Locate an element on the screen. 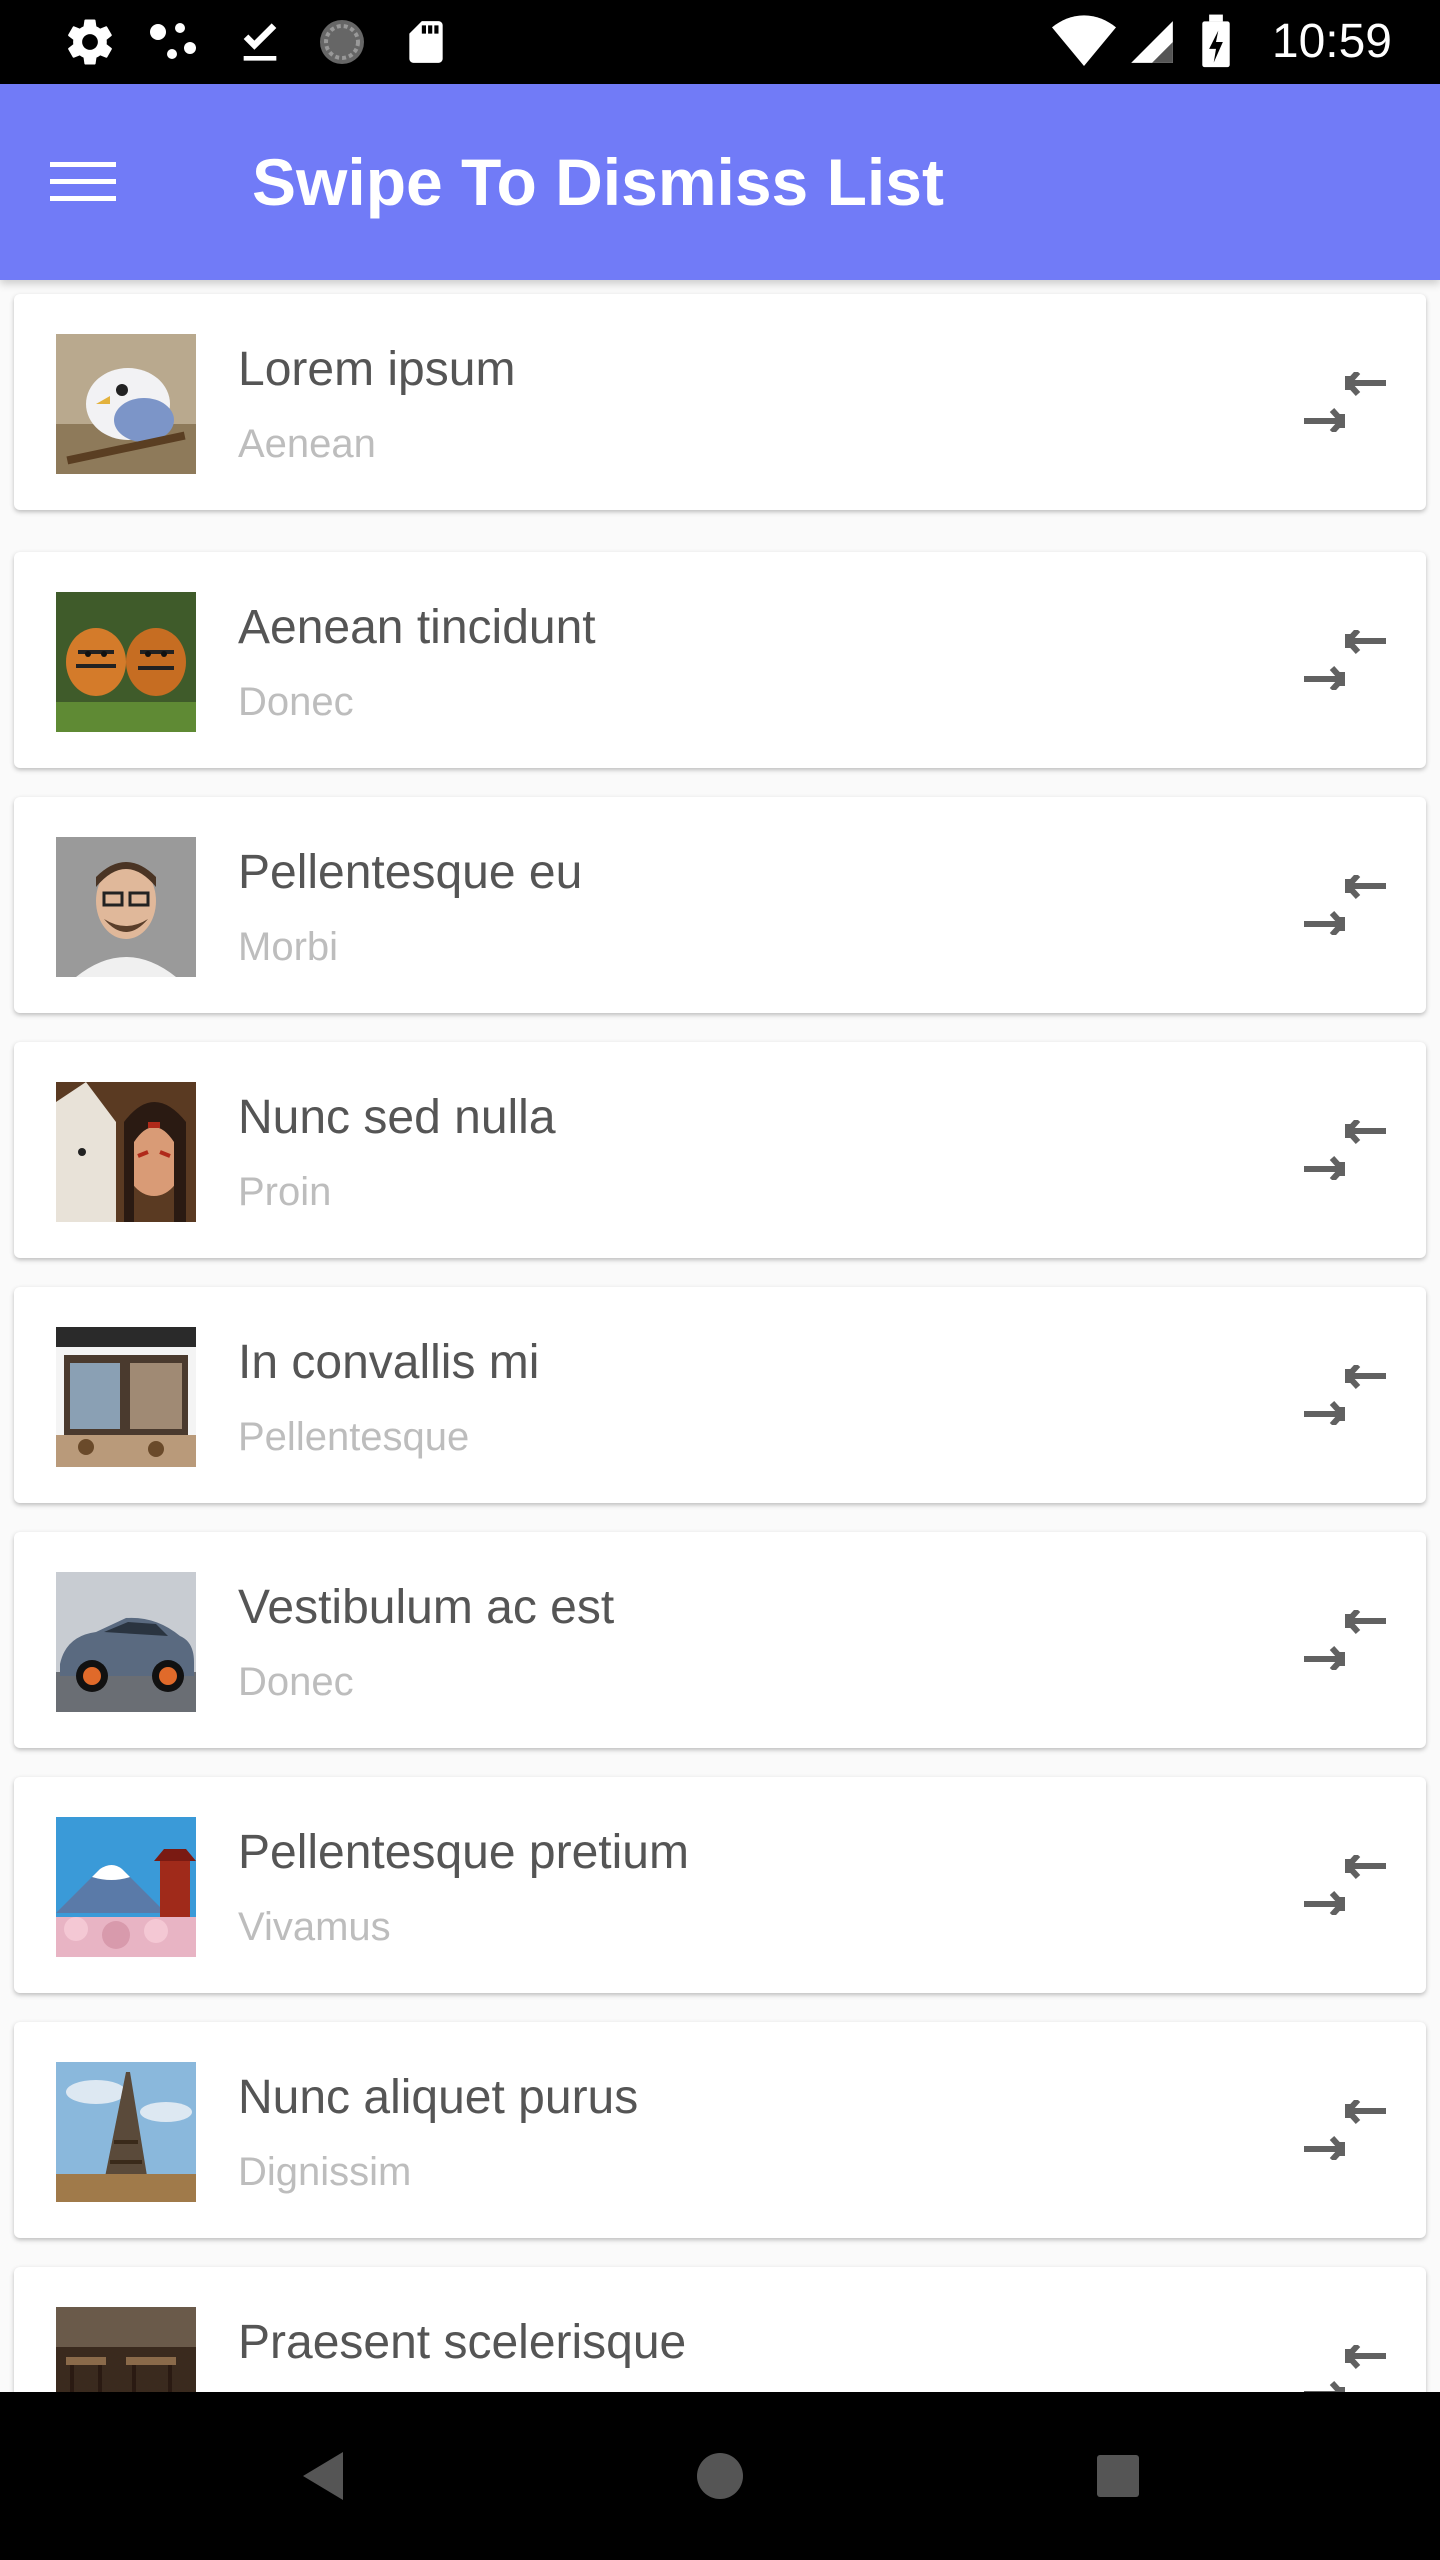 The width and height of the screenshot is (1440, 2560). status-bar: 10:59 is located at coordinates (720, 42).